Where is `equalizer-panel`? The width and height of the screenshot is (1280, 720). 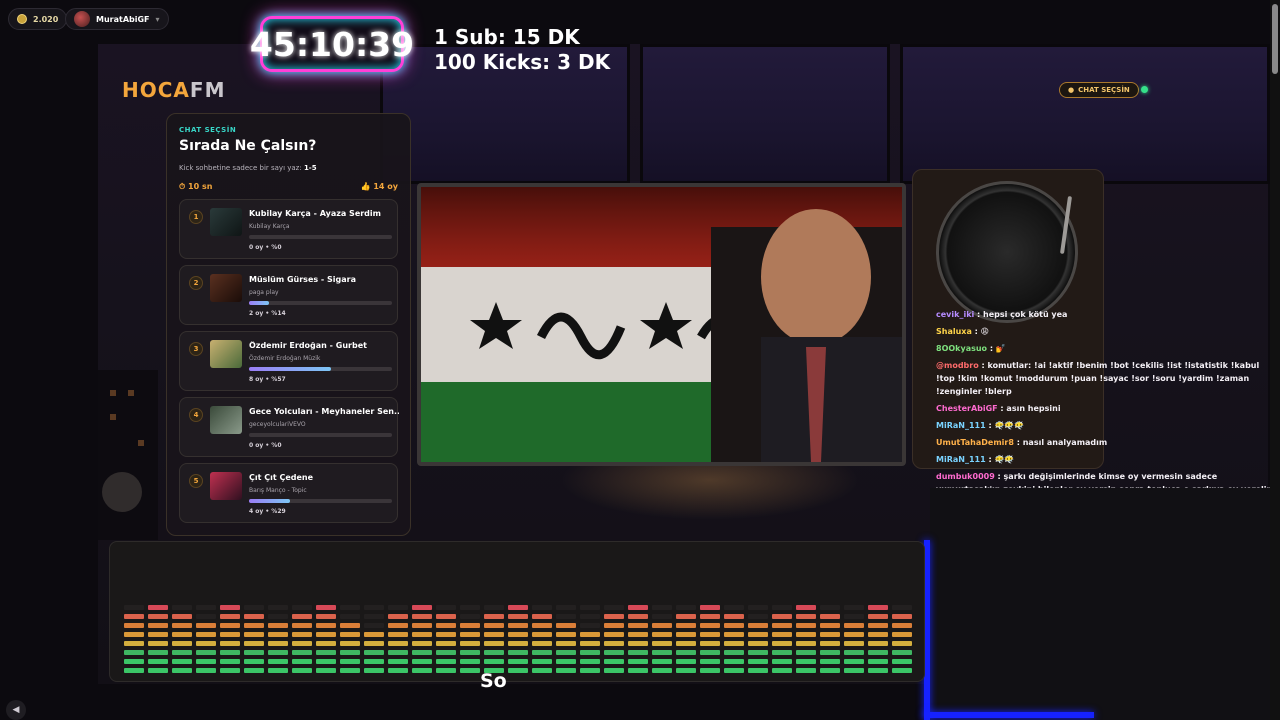 equalizer-panel is located at coordinates (517, 611).